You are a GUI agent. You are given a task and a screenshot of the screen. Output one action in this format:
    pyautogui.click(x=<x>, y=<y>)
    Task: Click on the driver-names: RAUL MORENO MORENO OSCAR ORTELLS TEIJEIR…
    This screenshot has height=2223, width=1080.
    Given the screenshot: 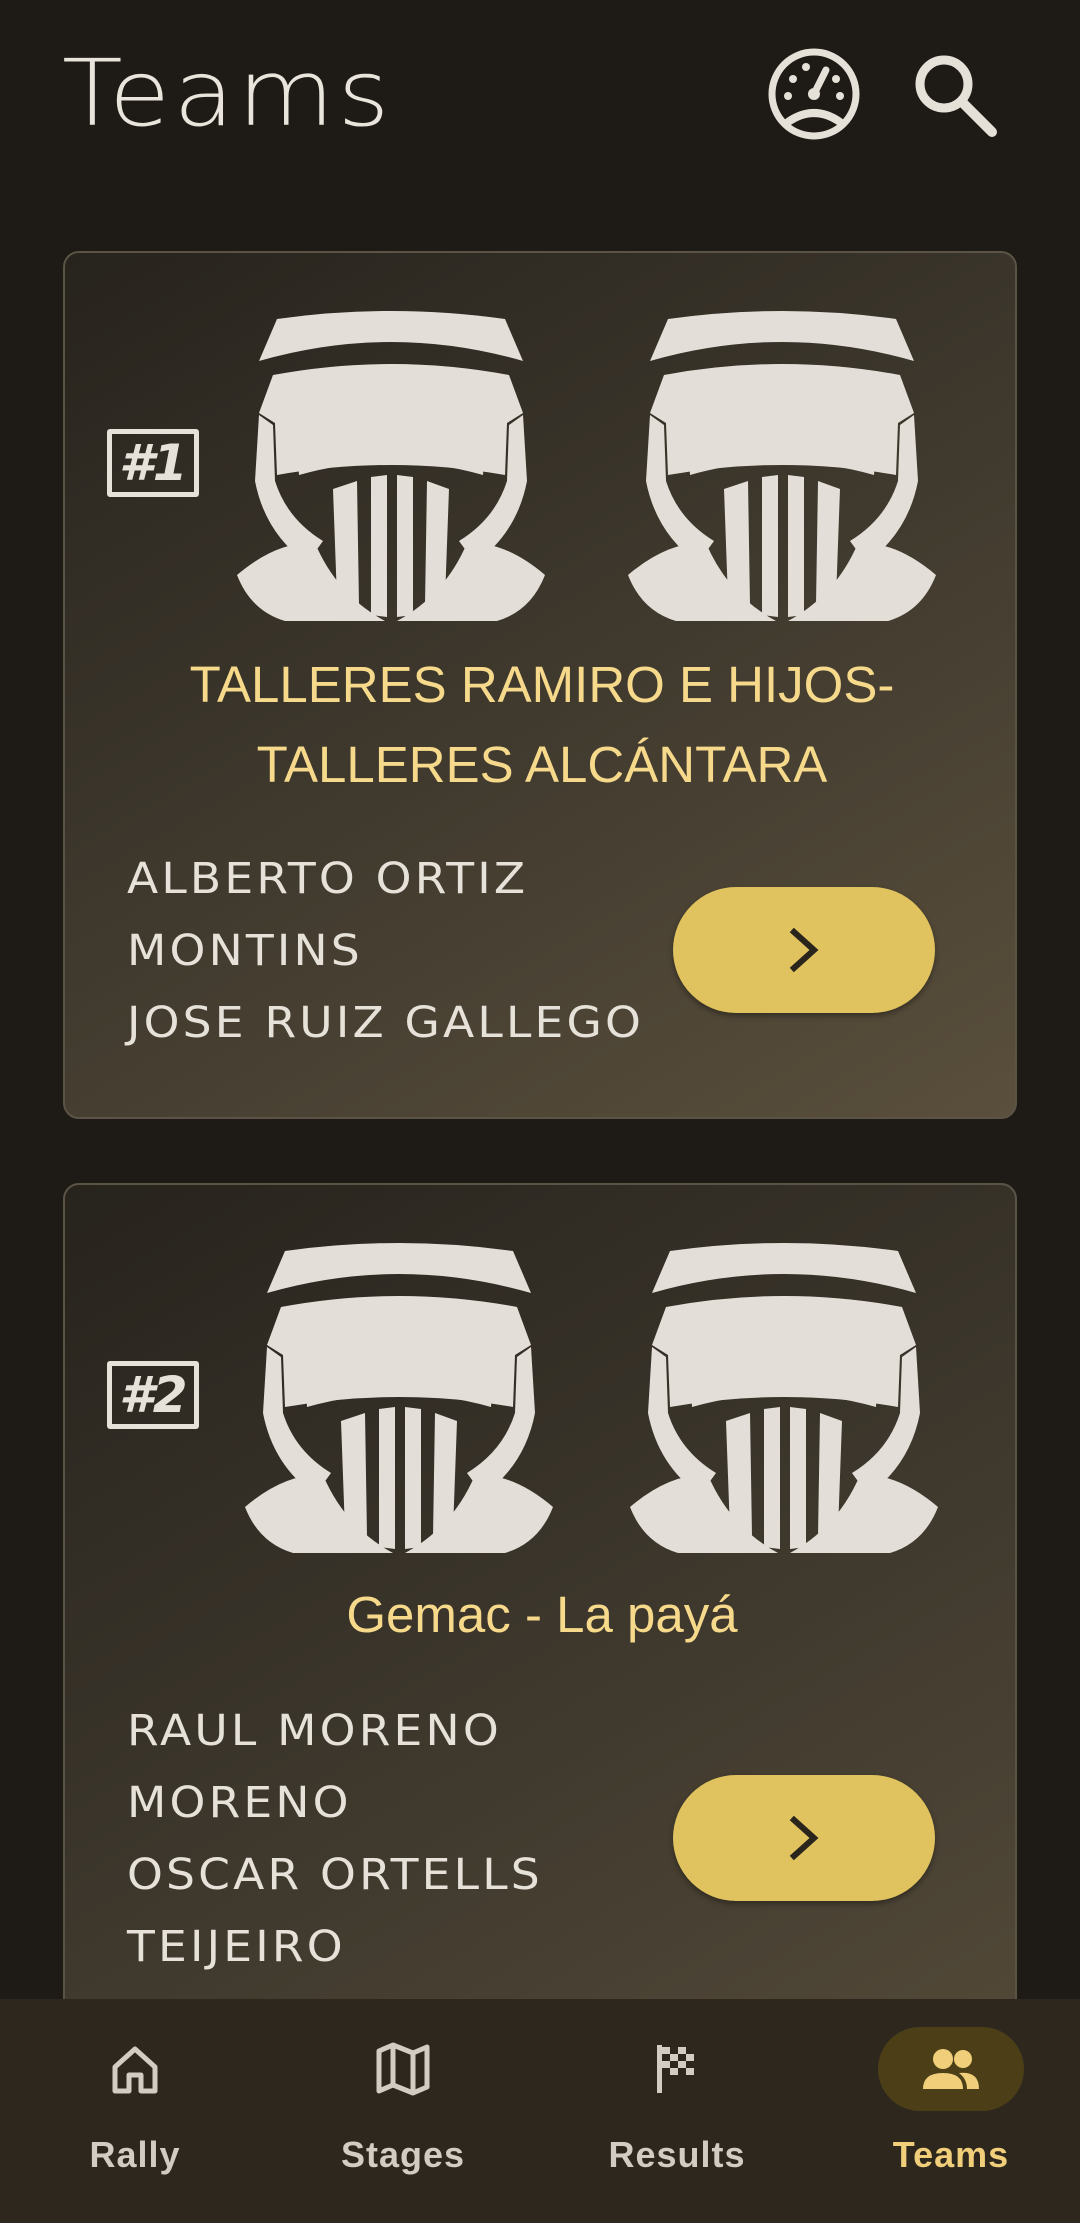 What is the action you would take?
    pyautogui.click(x=407, y=1839)
    